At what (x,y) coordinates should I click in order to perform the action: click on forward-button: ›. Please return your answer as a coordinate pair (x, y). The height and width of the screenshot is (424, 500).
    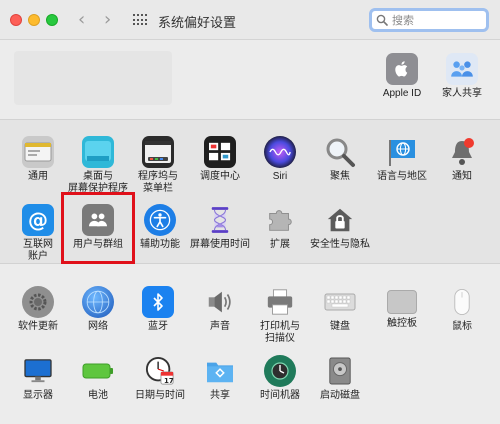
    Looking at the image, I should click on (107, 20).